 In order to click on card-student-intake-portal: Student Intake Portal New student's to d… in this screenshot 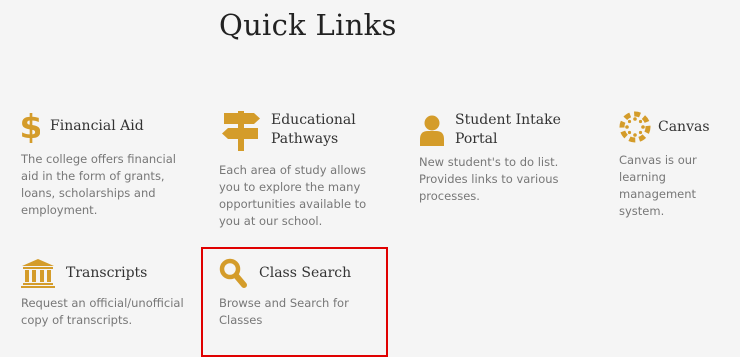, I will do `click(499, 156)`.